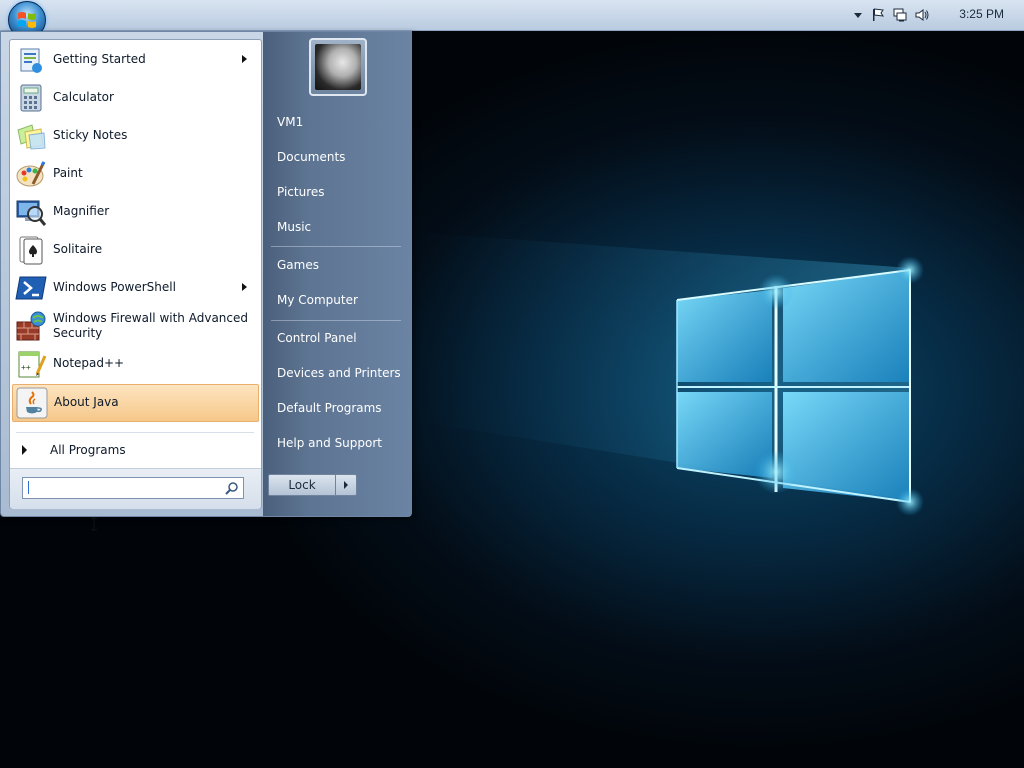 The image size is (1024, 768). I want to click on program-label: Paint, so click(68, 173).